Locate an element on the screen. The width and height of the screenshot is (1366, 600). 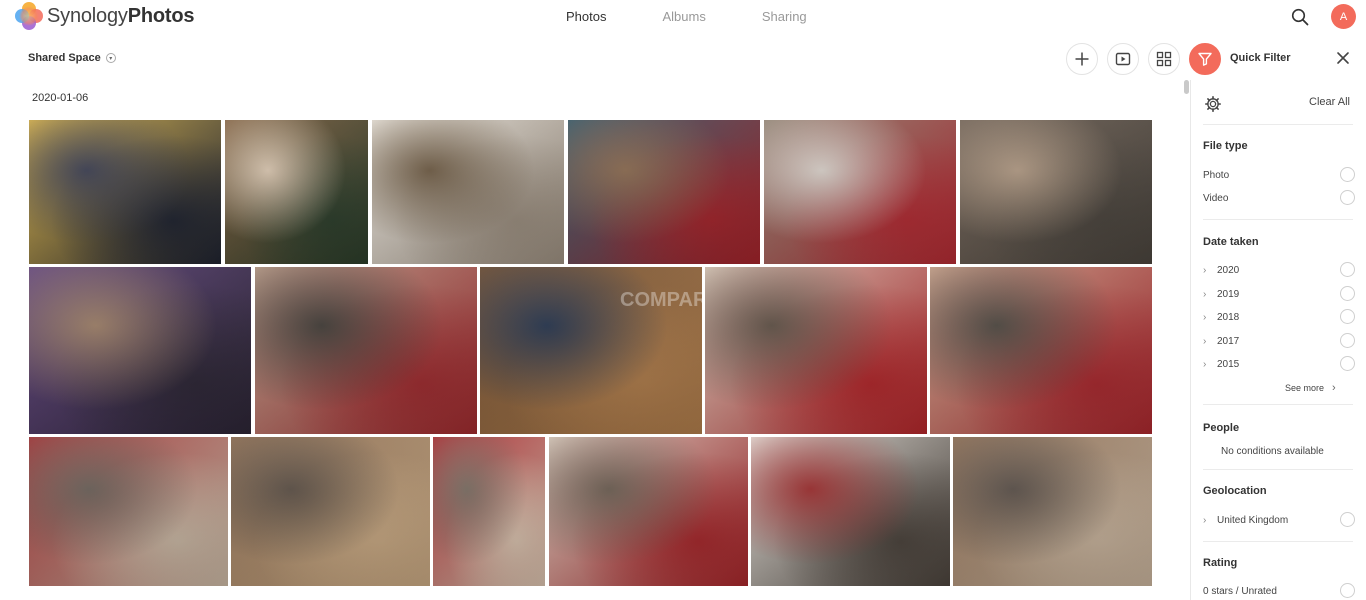
filter-option-2020: › 2020 is located at coordinates (1279, 270).